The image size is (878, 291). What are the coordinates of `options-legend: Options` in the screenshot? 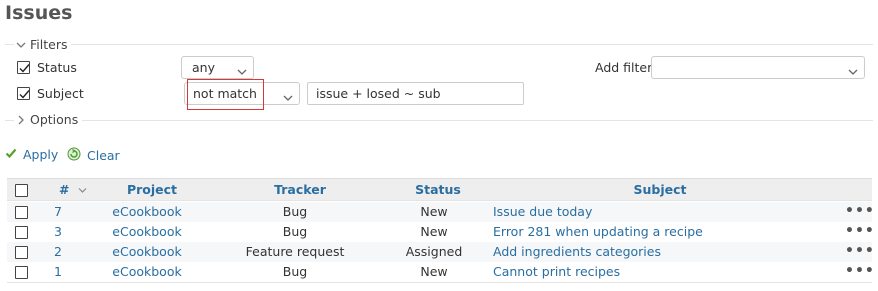 It's located at (54, 119).